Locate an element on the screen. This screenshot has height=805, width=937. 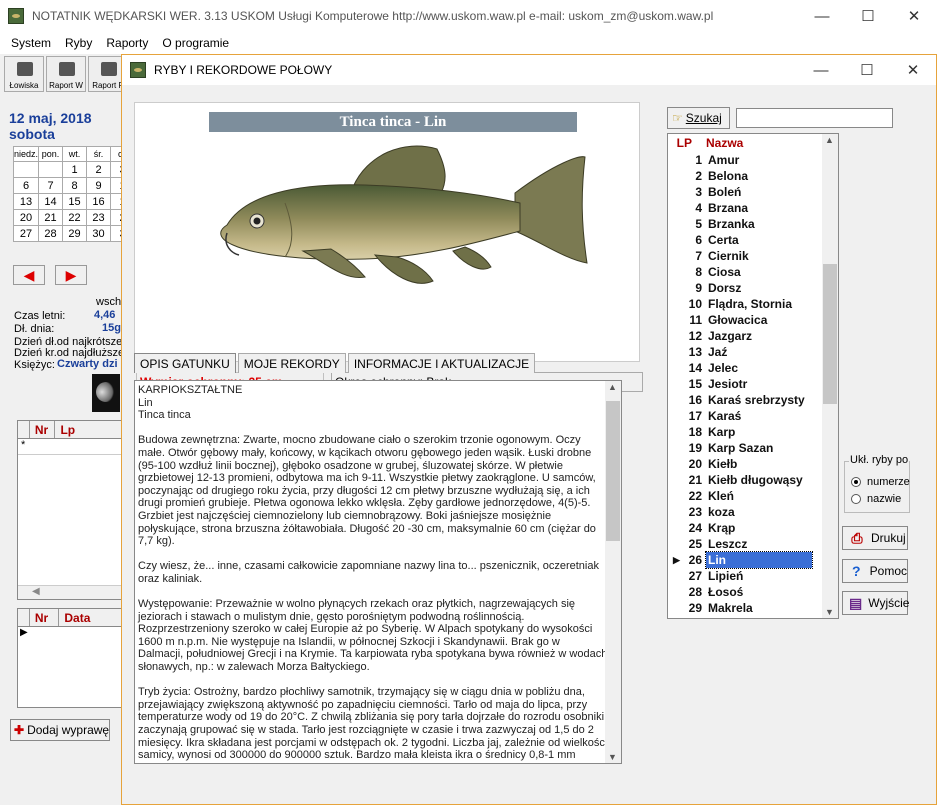
menu-ryby: Ryby is located at coordinates (78, 43).